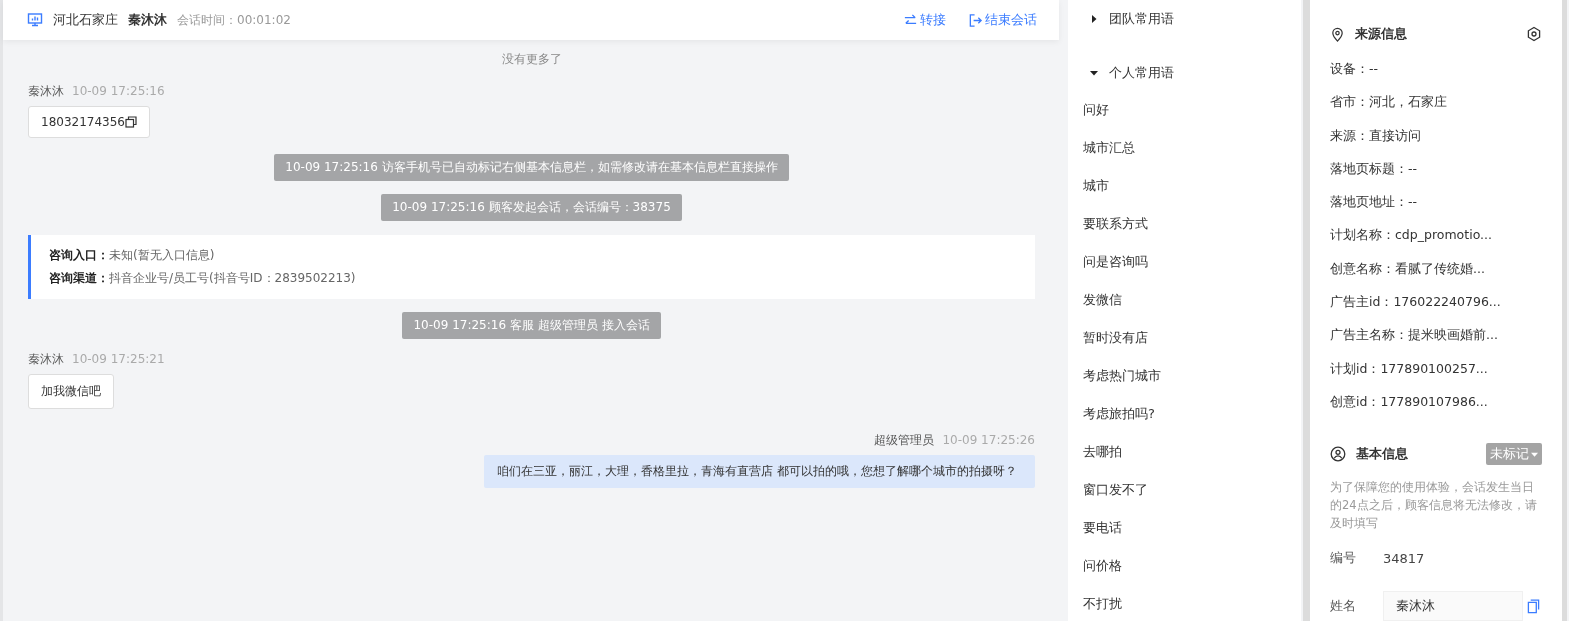 Image resolution: width=1569 pixels, height=621 pixels. What do you see at coordinates (1185, 603) in the screenshot?
I see `phrase-item: 不打扰` at bounding box center [1185, 603].